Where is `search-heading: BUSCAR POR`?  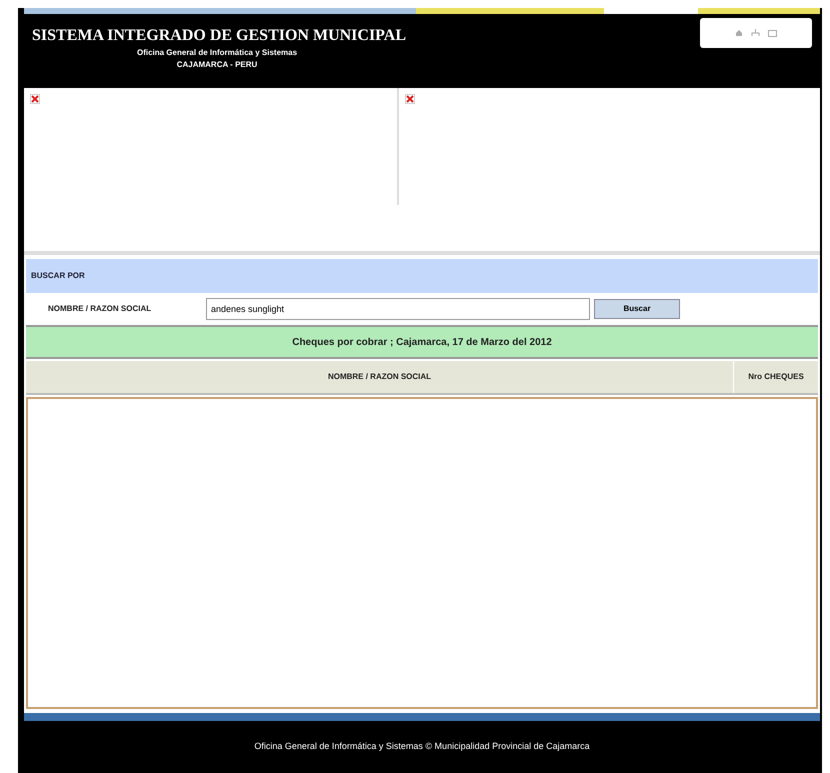
search-heading: BUSCAR POR is located at coordinates (58, 276).